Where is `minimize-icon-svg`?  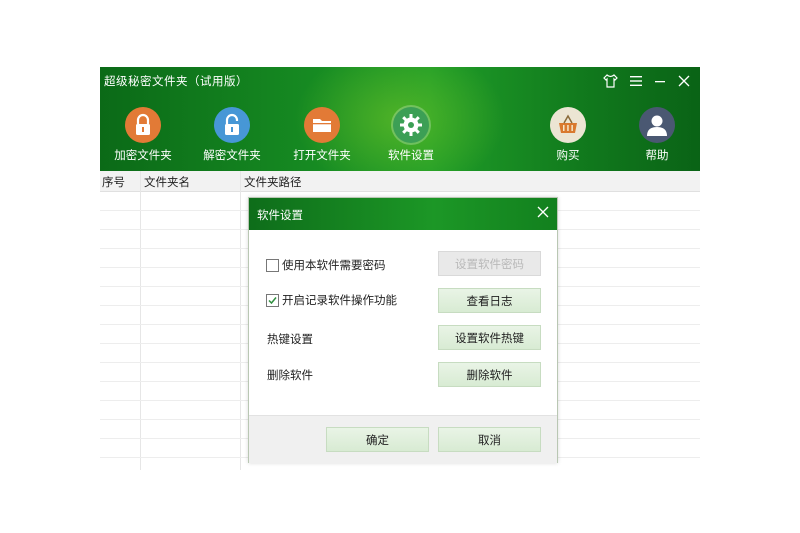 minimize-icon-svg is located at coordinates (660, 82).